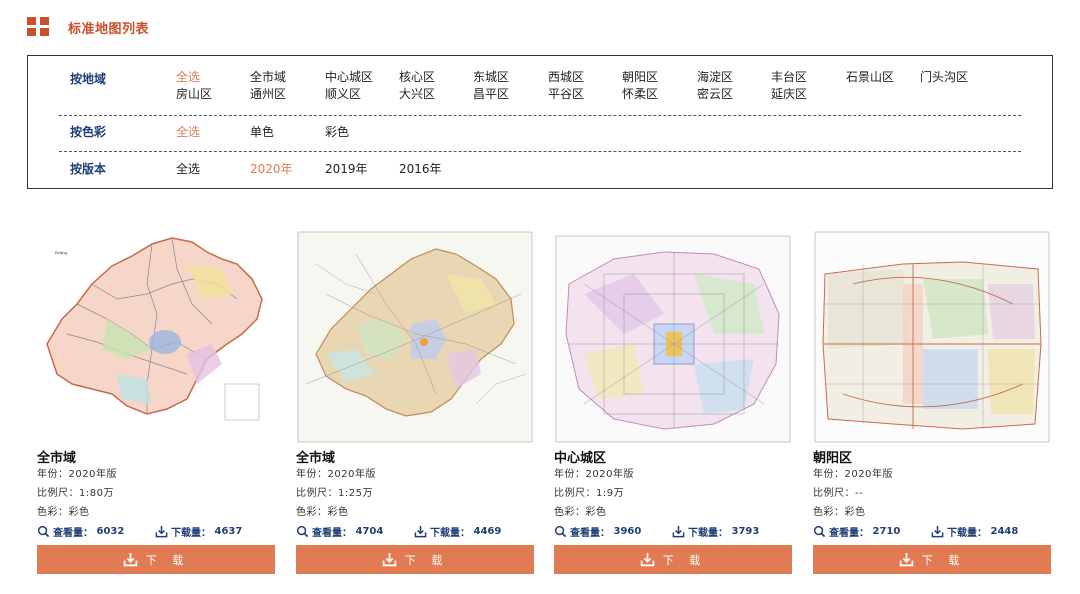 The image size is (1080, 594). What do you see at coordinates (566, 76) in the screenshot?
I see `region-option: 西城区` at bounding box center [566, 76].